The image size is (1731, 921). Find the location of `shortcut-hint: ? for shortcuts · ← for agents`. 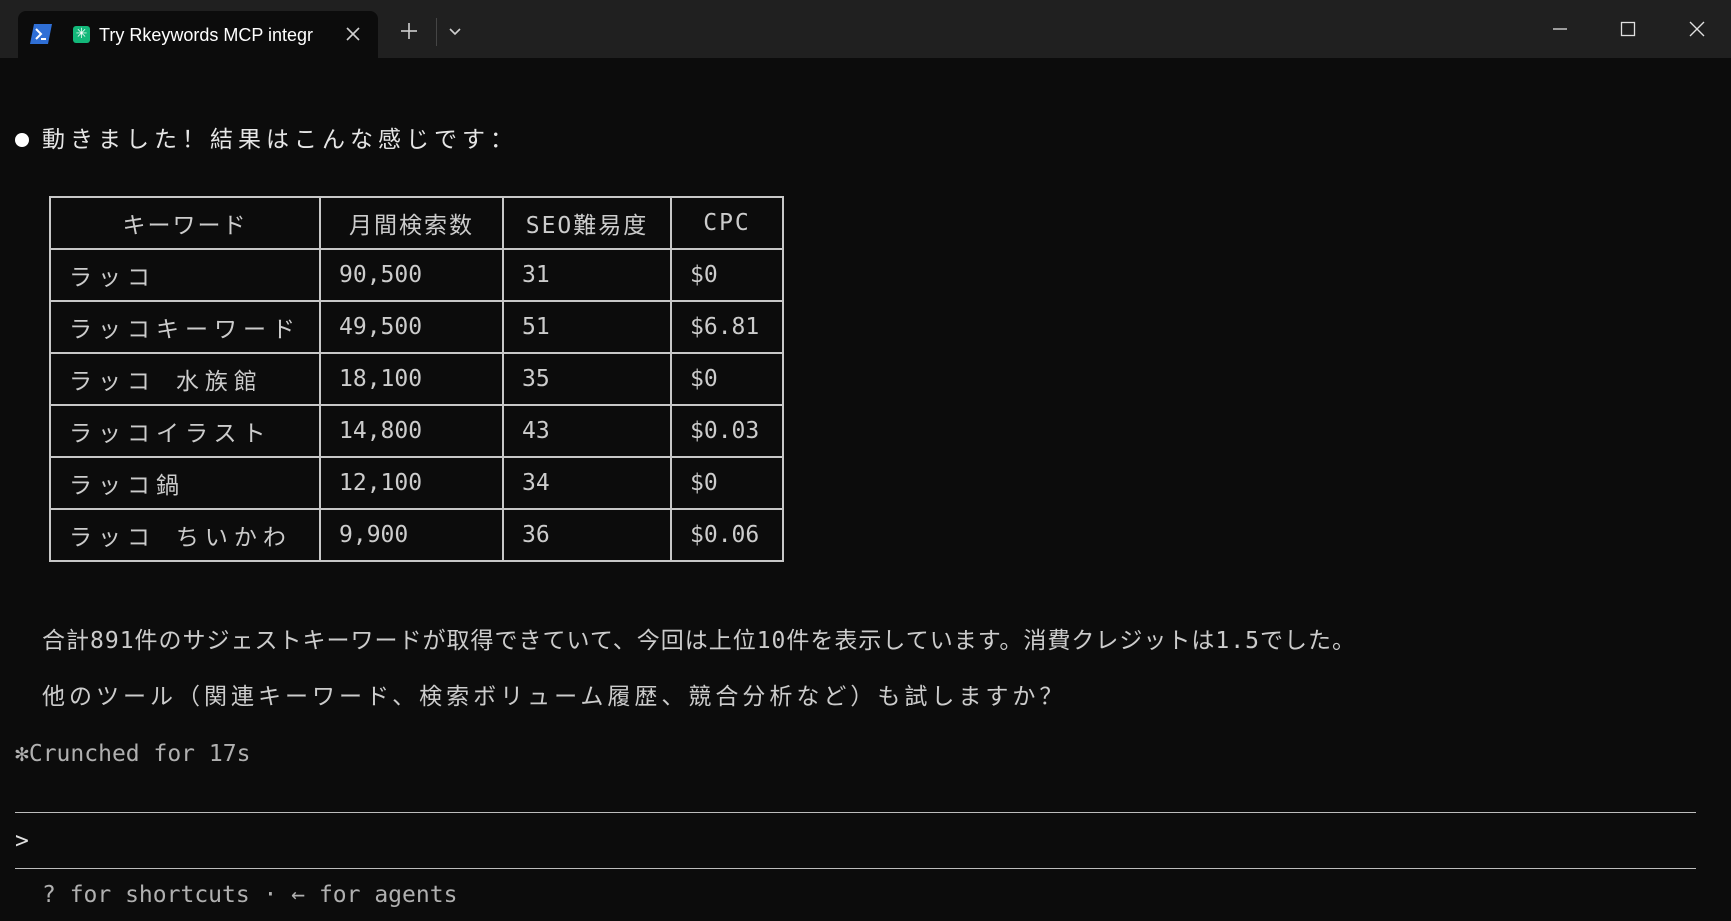

shortcut-hint: ? for shortcuts · ← for agents is located at coordinates (250, 895).